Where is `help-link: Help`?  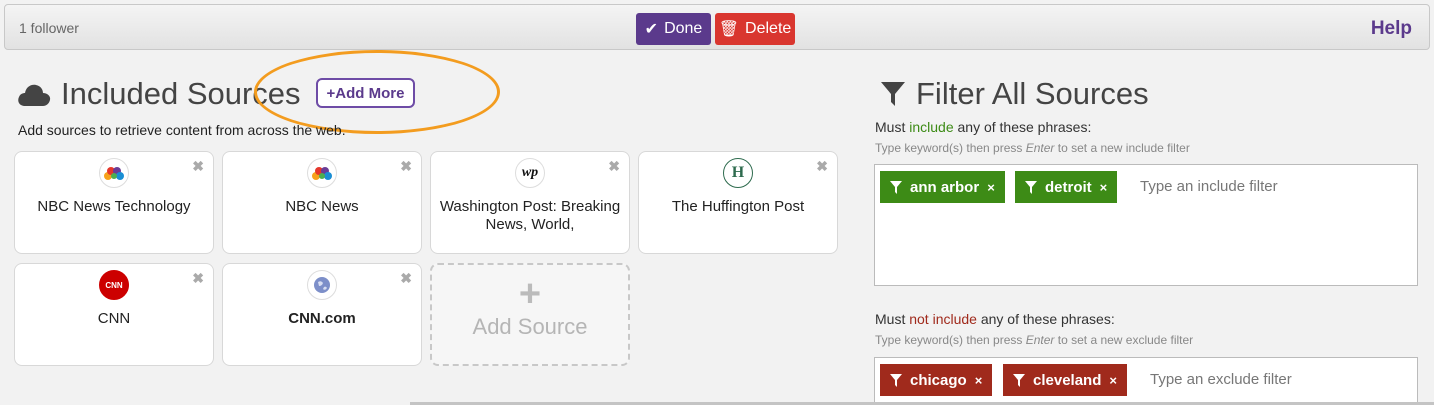 help-link: Help is located at coordinates (1391, 29).